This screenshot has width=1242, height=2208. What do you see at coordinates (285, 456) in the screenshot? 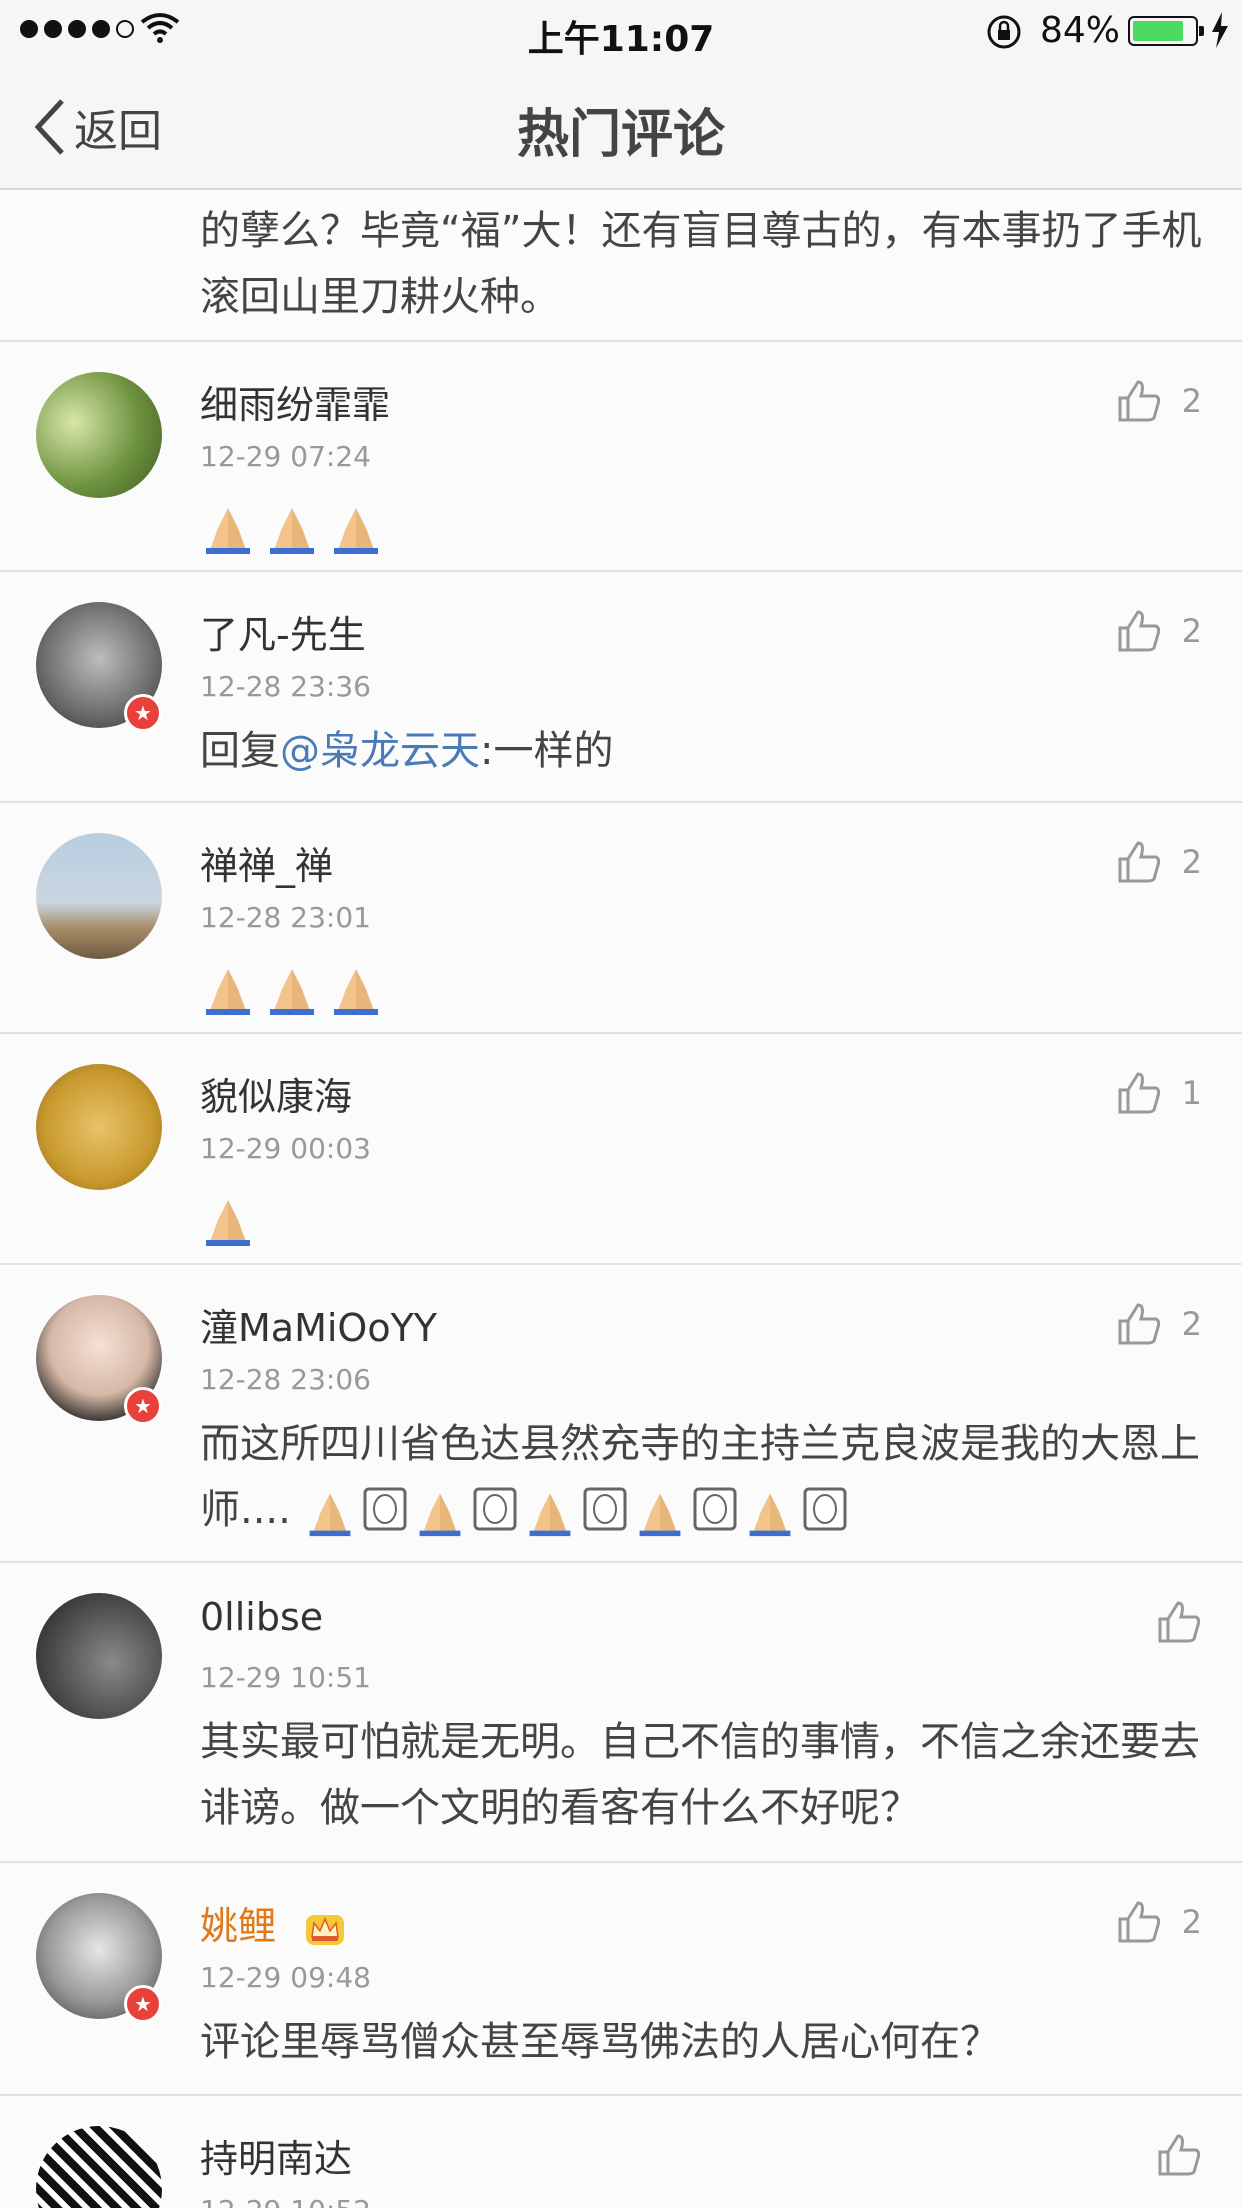
I see `comment-time: 12-29 07:24` at bounding box center [285, 456].